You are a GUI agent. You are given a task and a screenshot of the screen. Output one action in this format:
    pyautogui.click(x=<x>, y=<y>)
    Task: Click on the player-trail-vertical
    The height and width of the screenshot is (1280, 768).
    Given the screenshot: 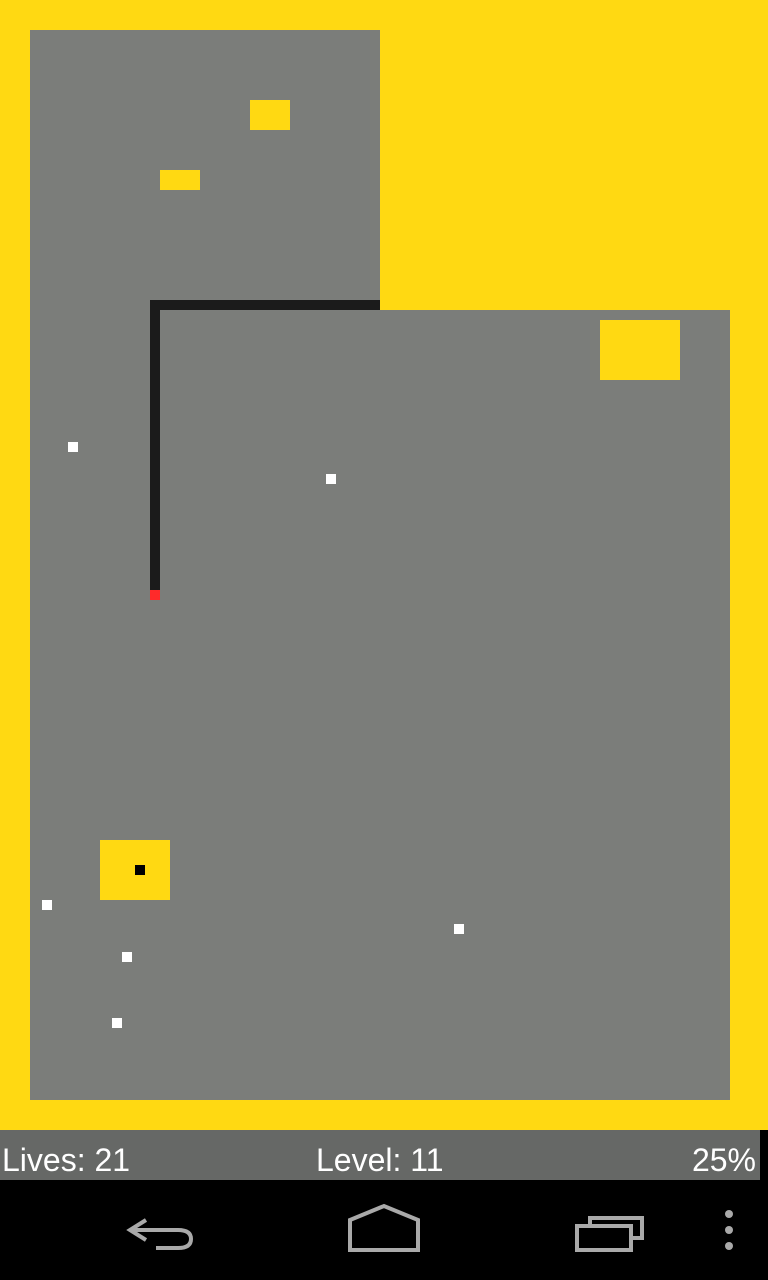 What is the action you would take?
    pyautogui.click(x=155, y=445)
    